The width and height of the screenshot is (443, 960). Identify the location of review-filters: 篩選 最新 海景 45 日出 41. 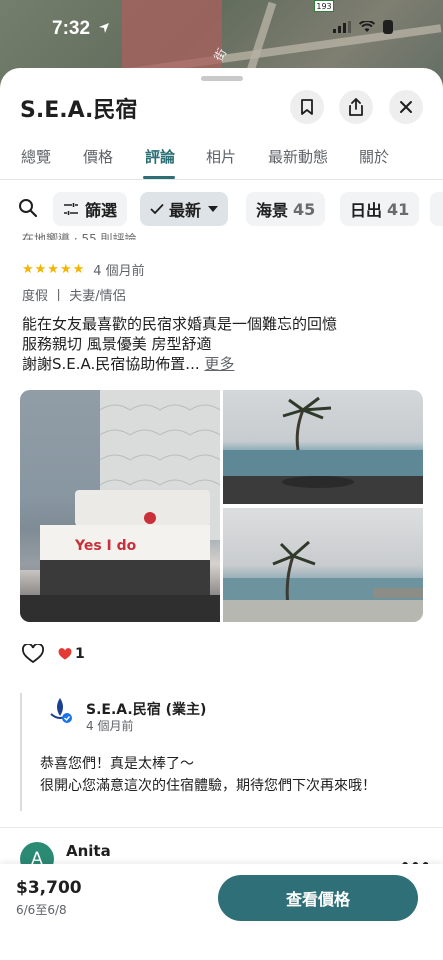
(221, 210).